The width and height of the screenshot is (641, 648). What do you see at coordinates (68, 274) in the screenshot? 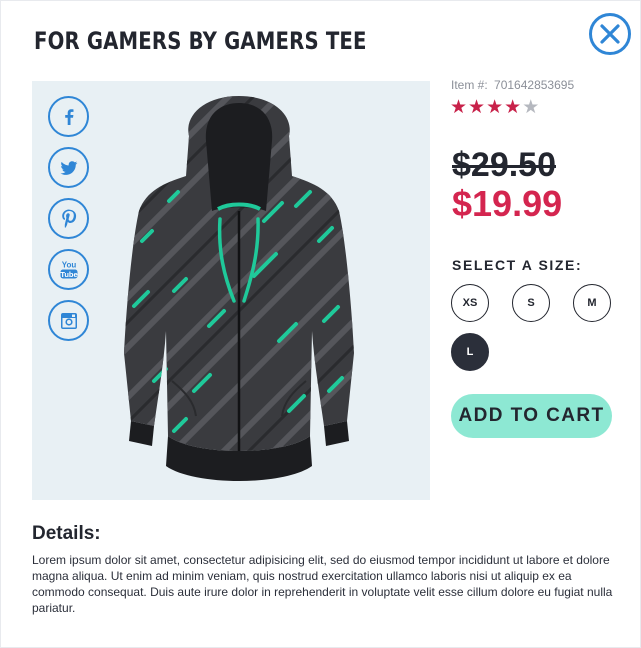
I see `svg-text: Tube` at bounding box center [68, 274].